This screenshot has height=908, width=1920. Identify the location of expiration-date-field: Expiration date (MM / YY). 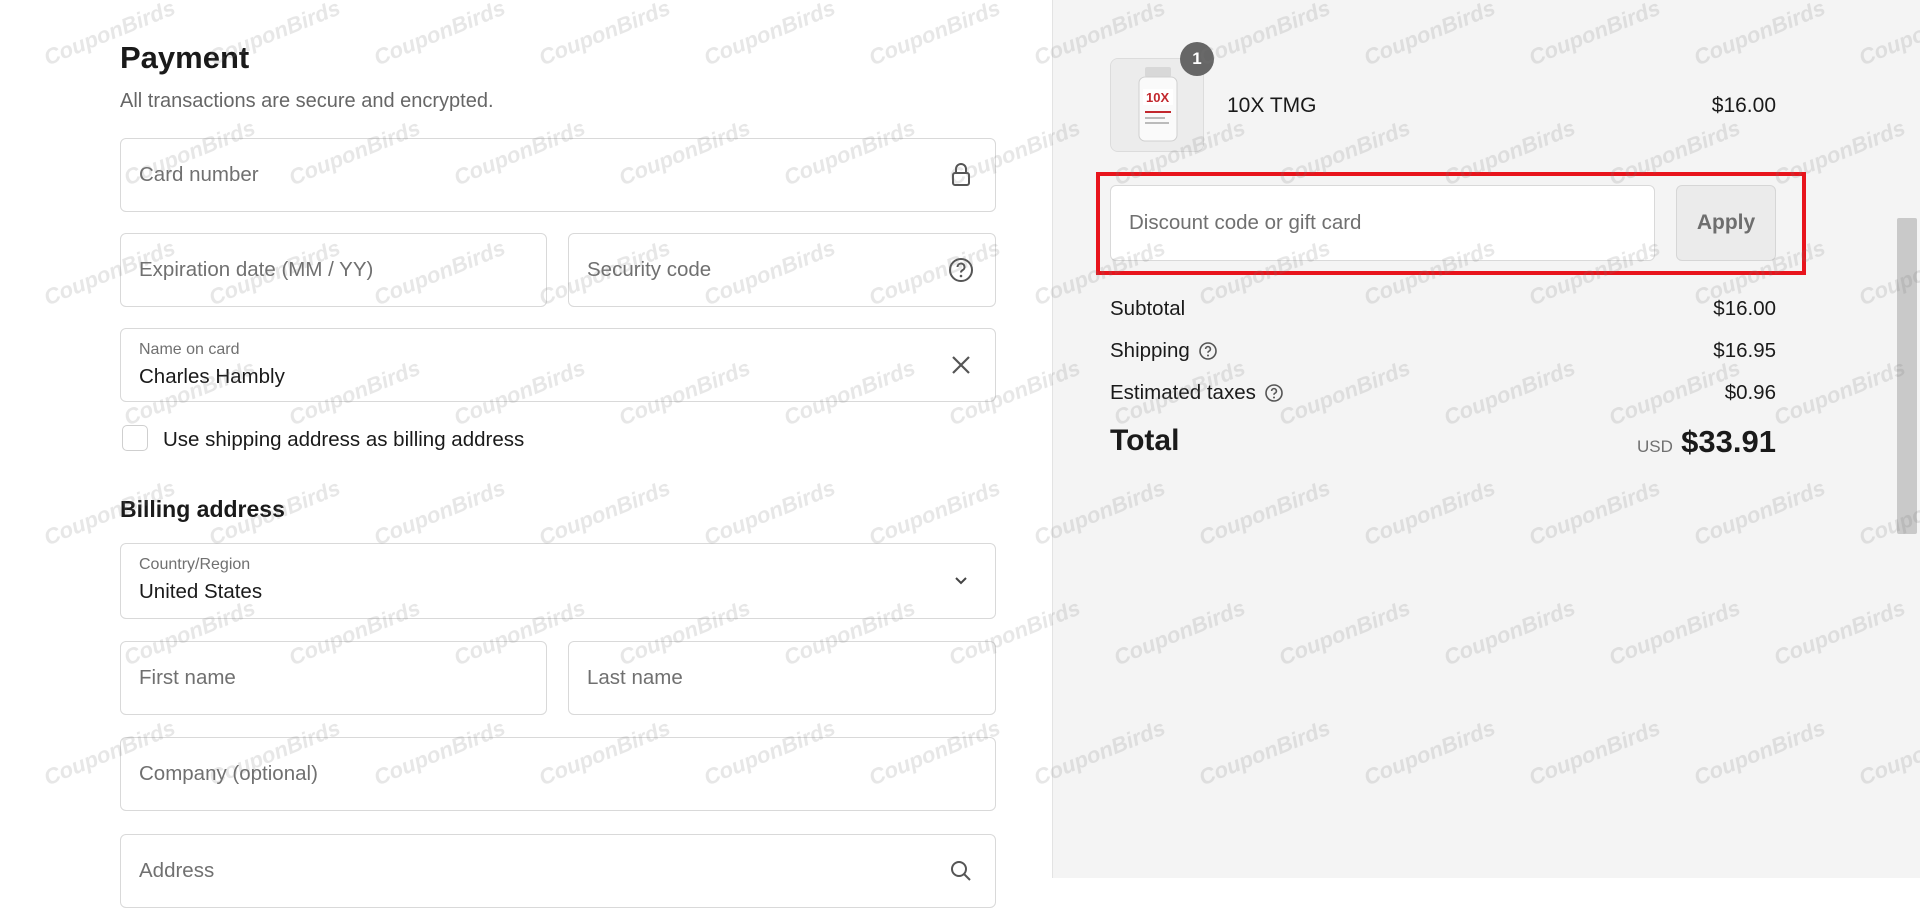
(333, 270).